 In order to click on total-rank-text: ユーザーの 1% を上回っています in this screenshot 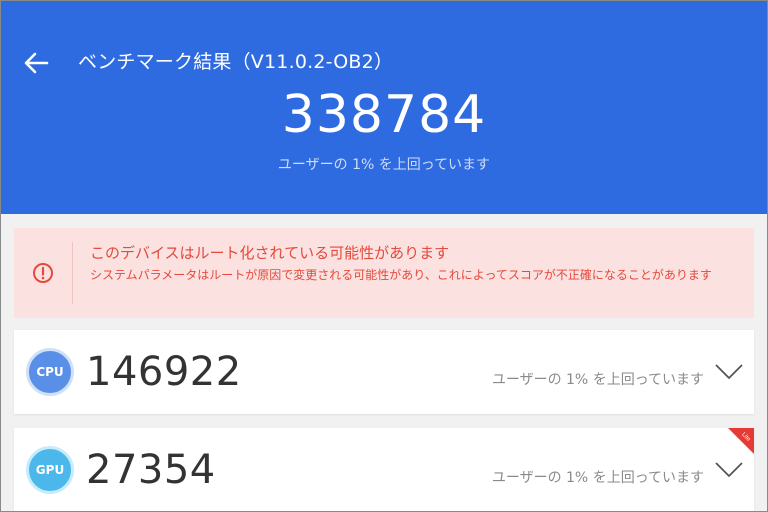, I will do `click(384, 165)`.